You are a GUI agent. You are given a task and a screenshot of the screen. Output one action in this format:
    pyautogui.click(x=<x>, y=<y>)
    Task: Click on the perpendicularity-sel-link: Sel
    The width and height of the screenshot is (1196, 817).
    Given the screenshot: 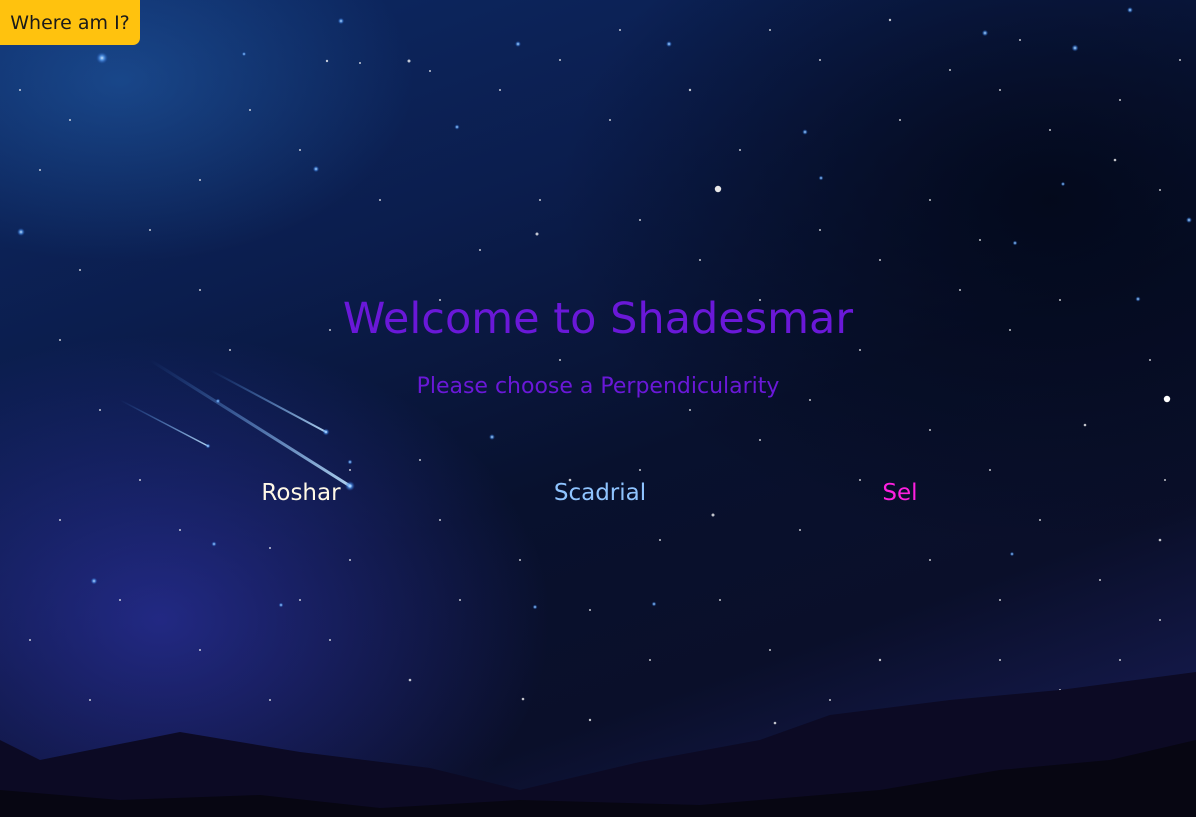 What is the action you would take?
    pyautogui.click(x=900, y=493)
    